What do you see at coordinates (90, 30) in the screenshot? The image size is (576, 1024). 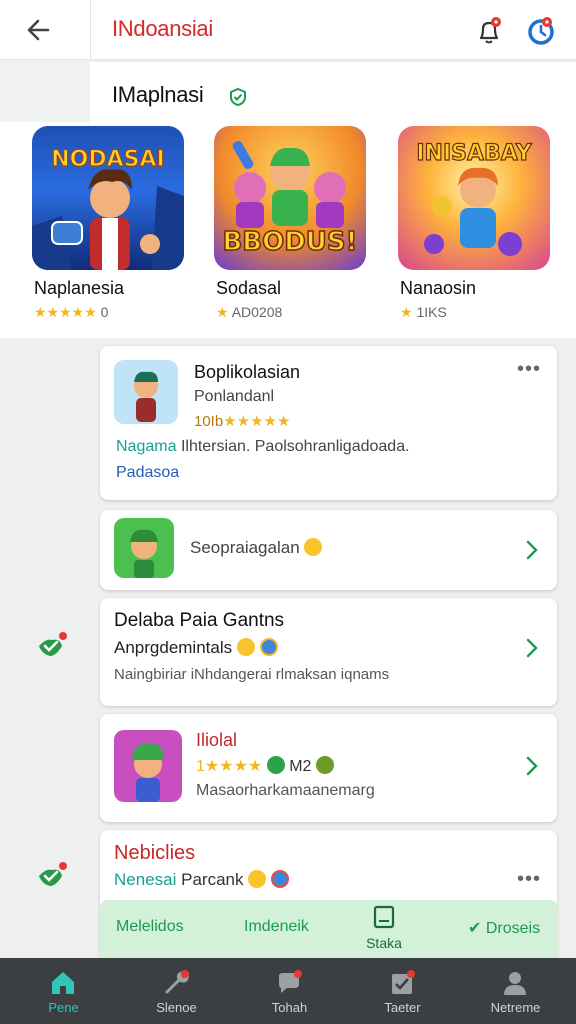 I see `header-divider` at bounding box center [90, 30].